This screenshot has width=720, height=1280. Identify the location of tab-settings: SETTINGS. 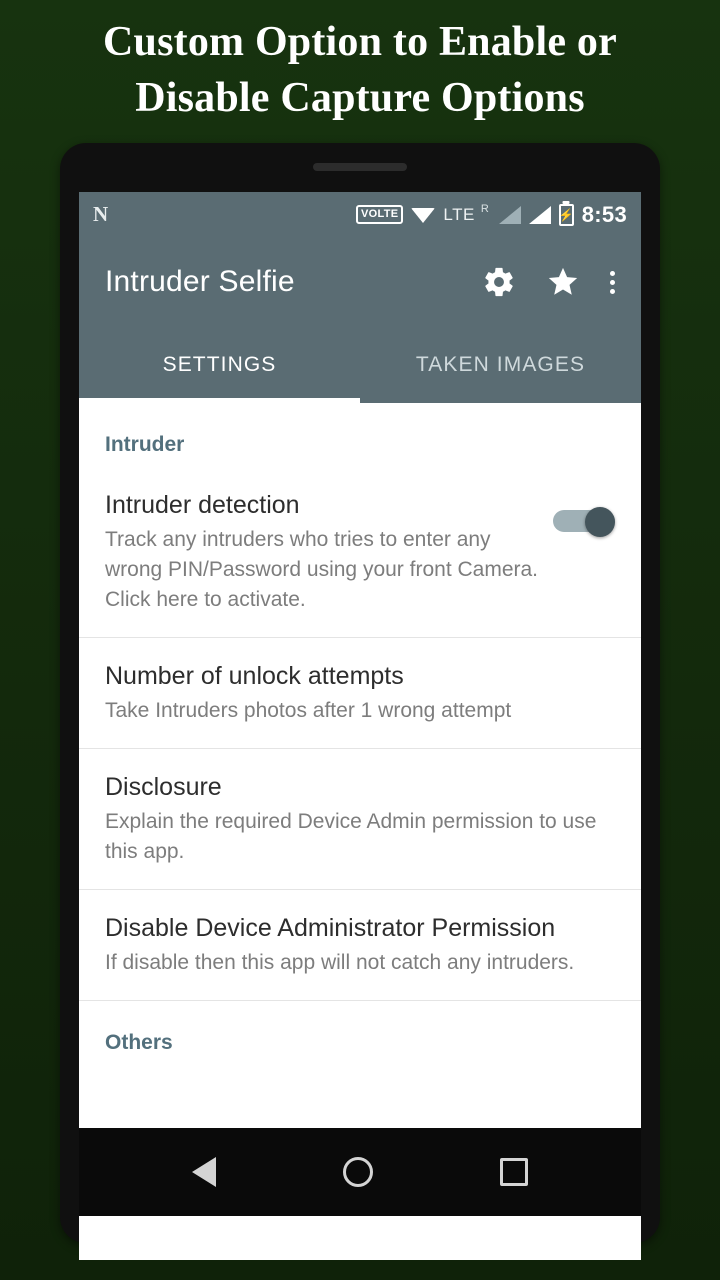
(219, 365).